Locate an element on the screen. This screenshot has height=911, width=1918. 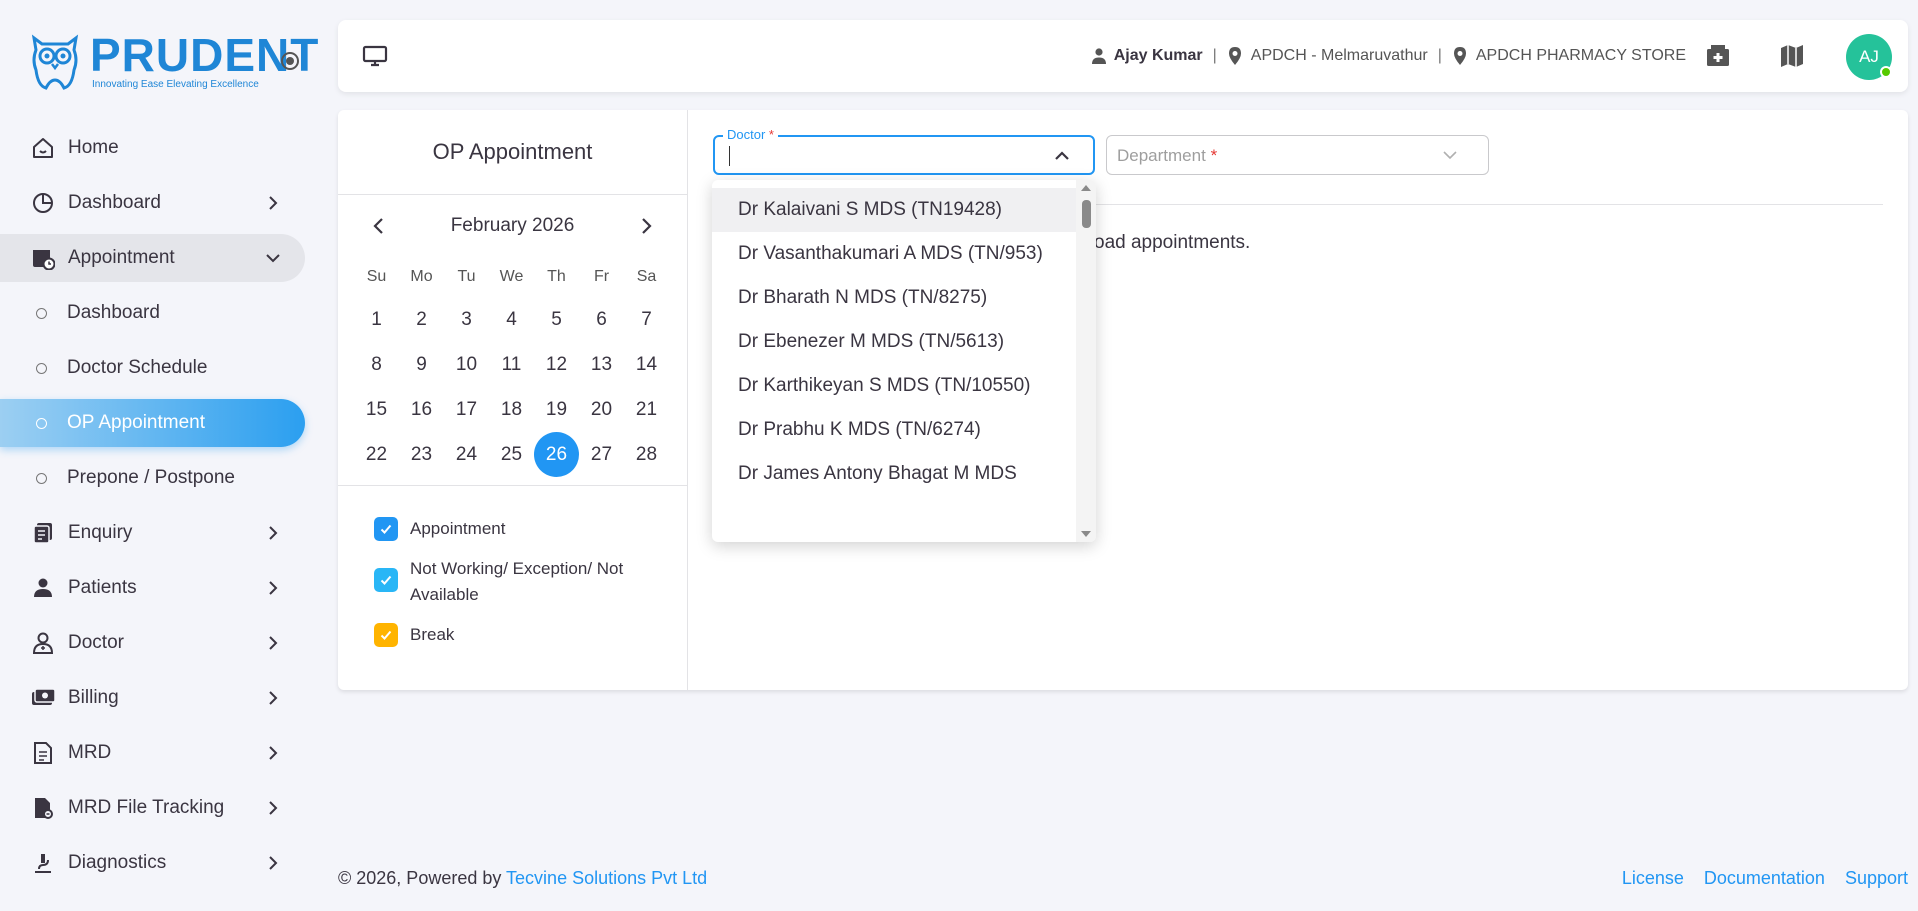
microscope-icon is located at coordinates (43, 863).